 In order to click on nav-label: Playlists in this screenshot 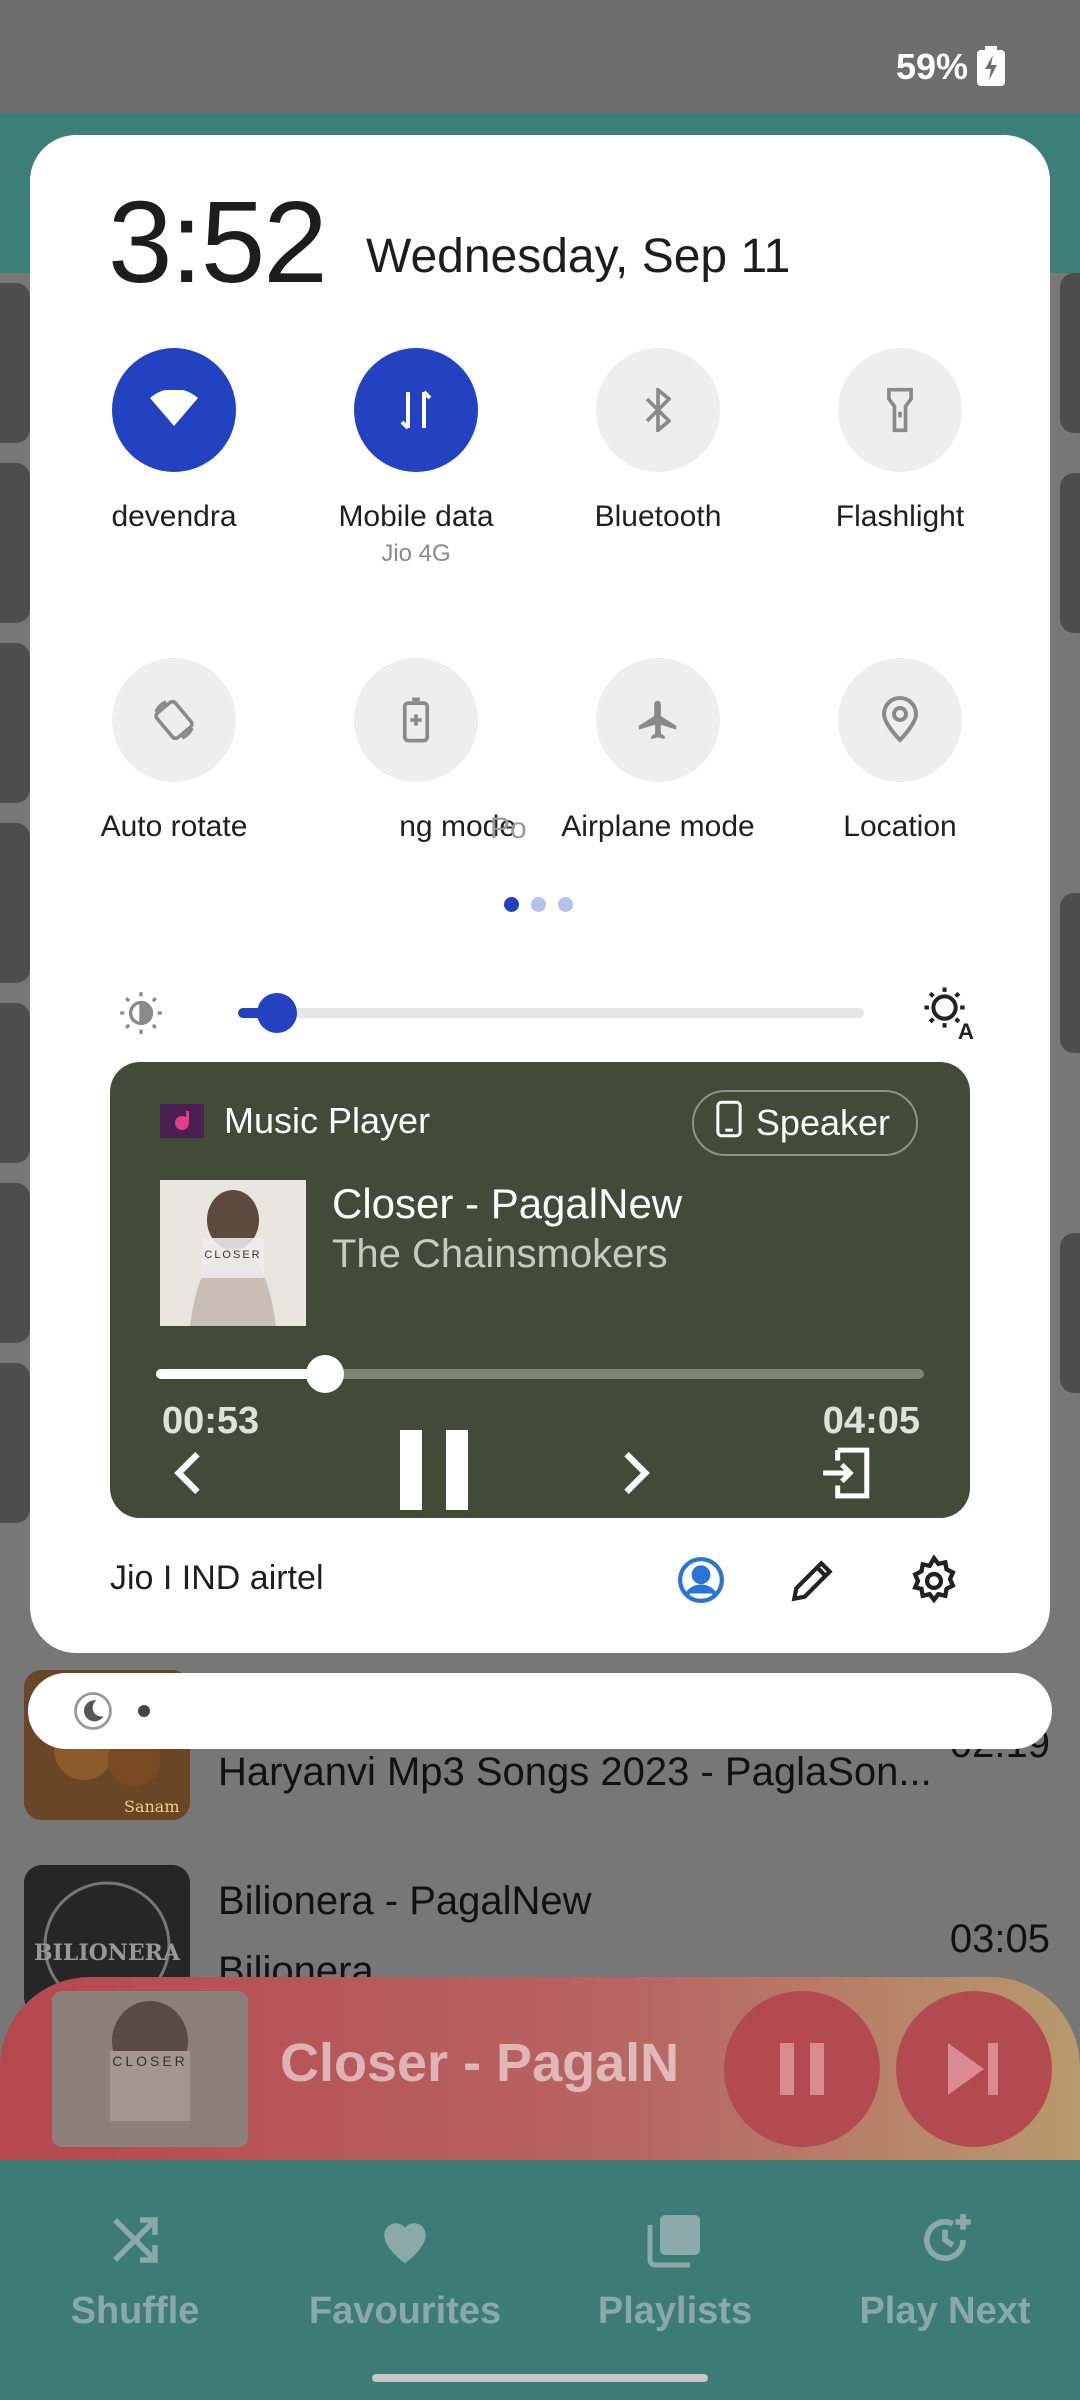, I will do `click(675, 2311)`.